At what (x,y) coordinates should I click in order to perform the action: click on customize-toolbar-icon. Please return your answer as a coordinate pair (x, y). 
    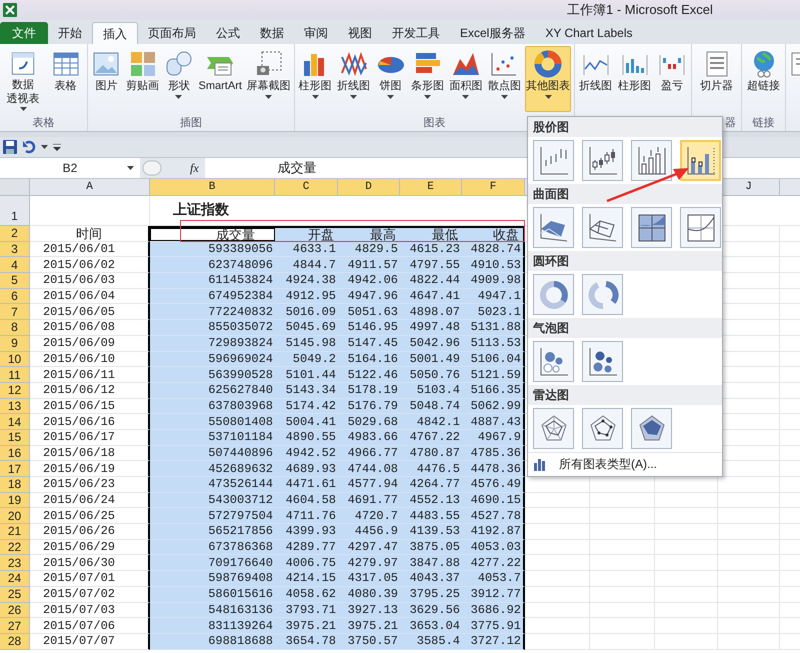
    Looking at the image, I should click on (57, 147).